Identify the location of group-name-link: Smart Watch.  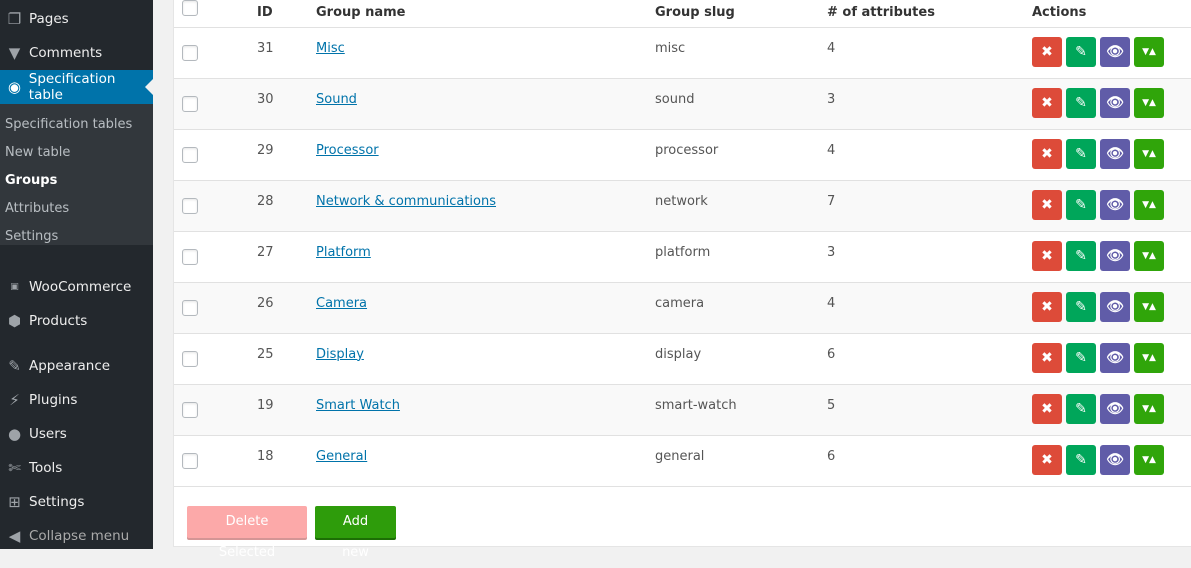
(358, 405).